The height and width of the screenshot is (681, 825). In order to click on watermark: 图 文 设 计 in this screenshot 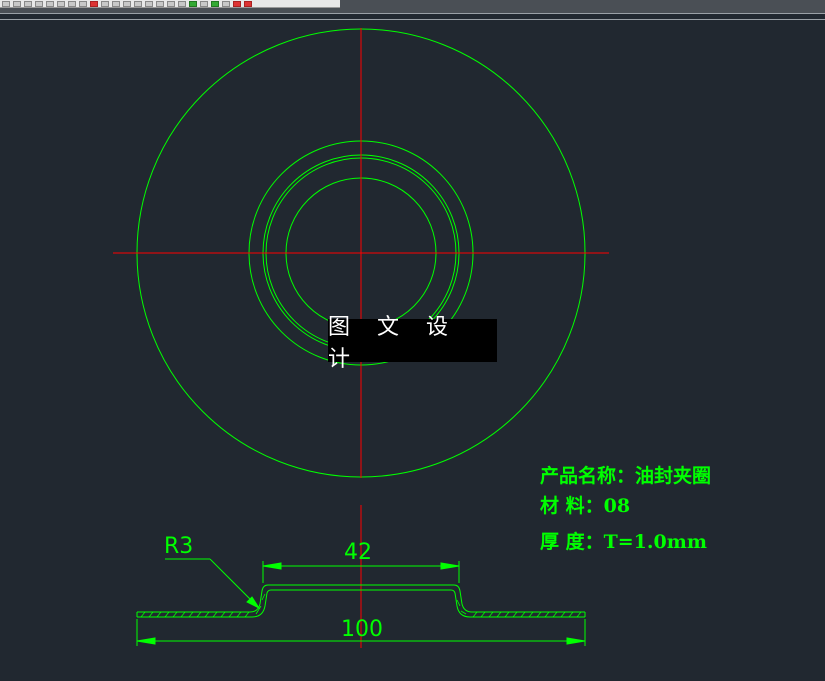, I will do `click(412, 343)`.